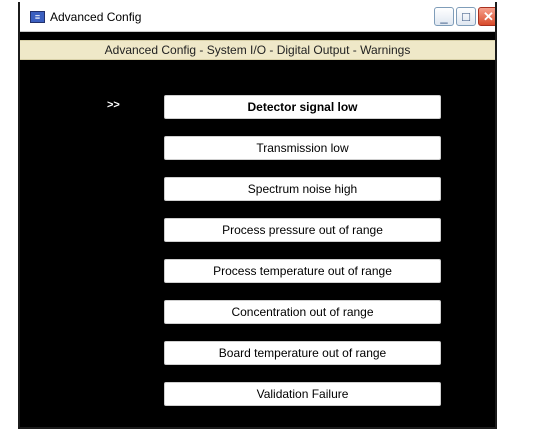  Describe the element at coordinates (302, 312) in the screenshot. I see `warning-concentration: Concentration out of range` at that location.